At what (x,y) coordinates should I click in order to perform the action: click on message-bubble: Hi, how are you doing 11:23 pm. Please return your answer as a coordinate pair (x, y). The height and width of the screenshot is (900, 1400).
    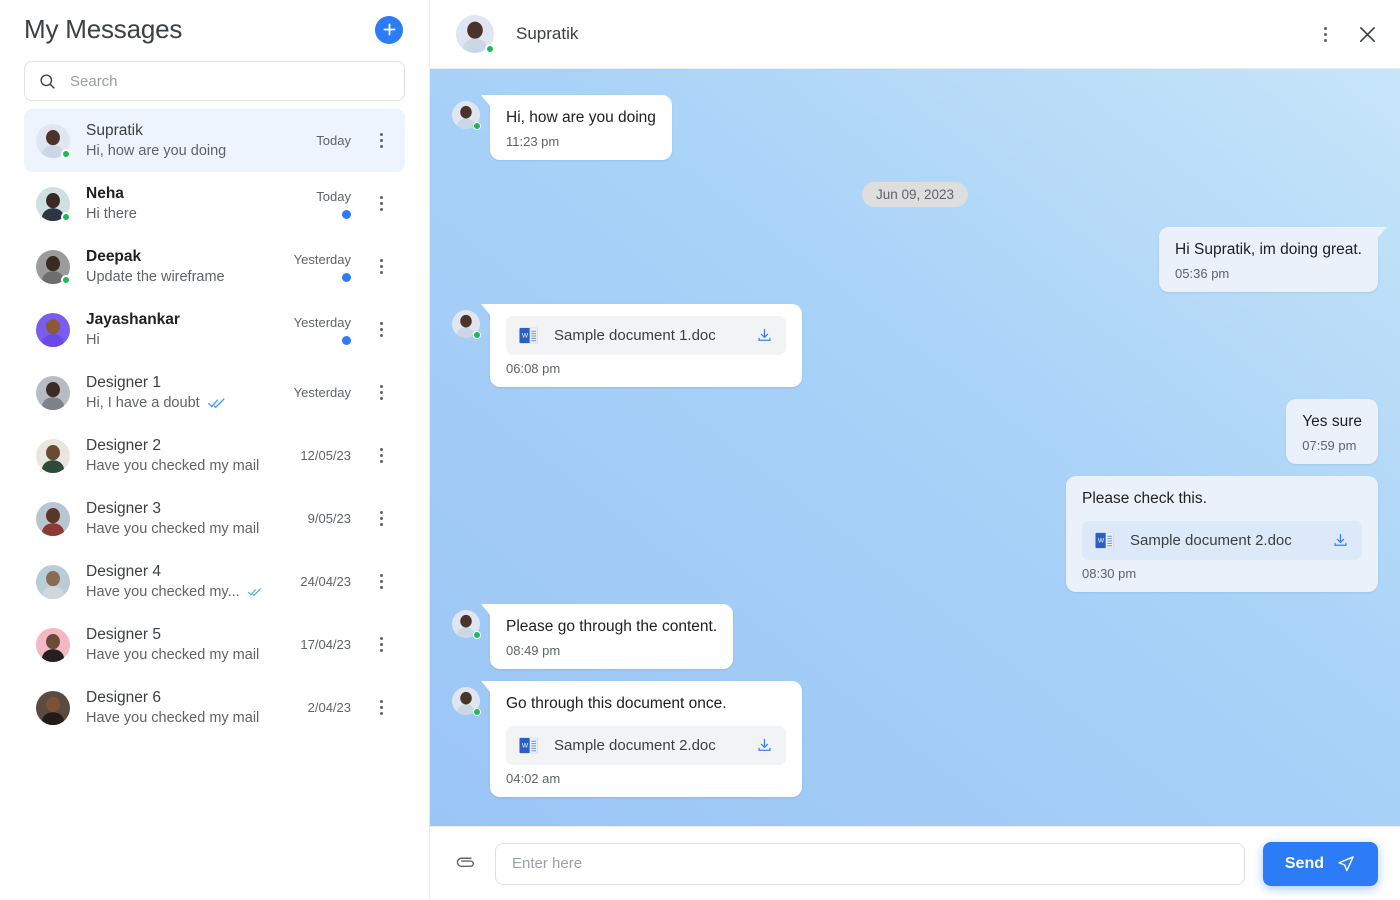
    Looking at the image, I should click on (576, 127).